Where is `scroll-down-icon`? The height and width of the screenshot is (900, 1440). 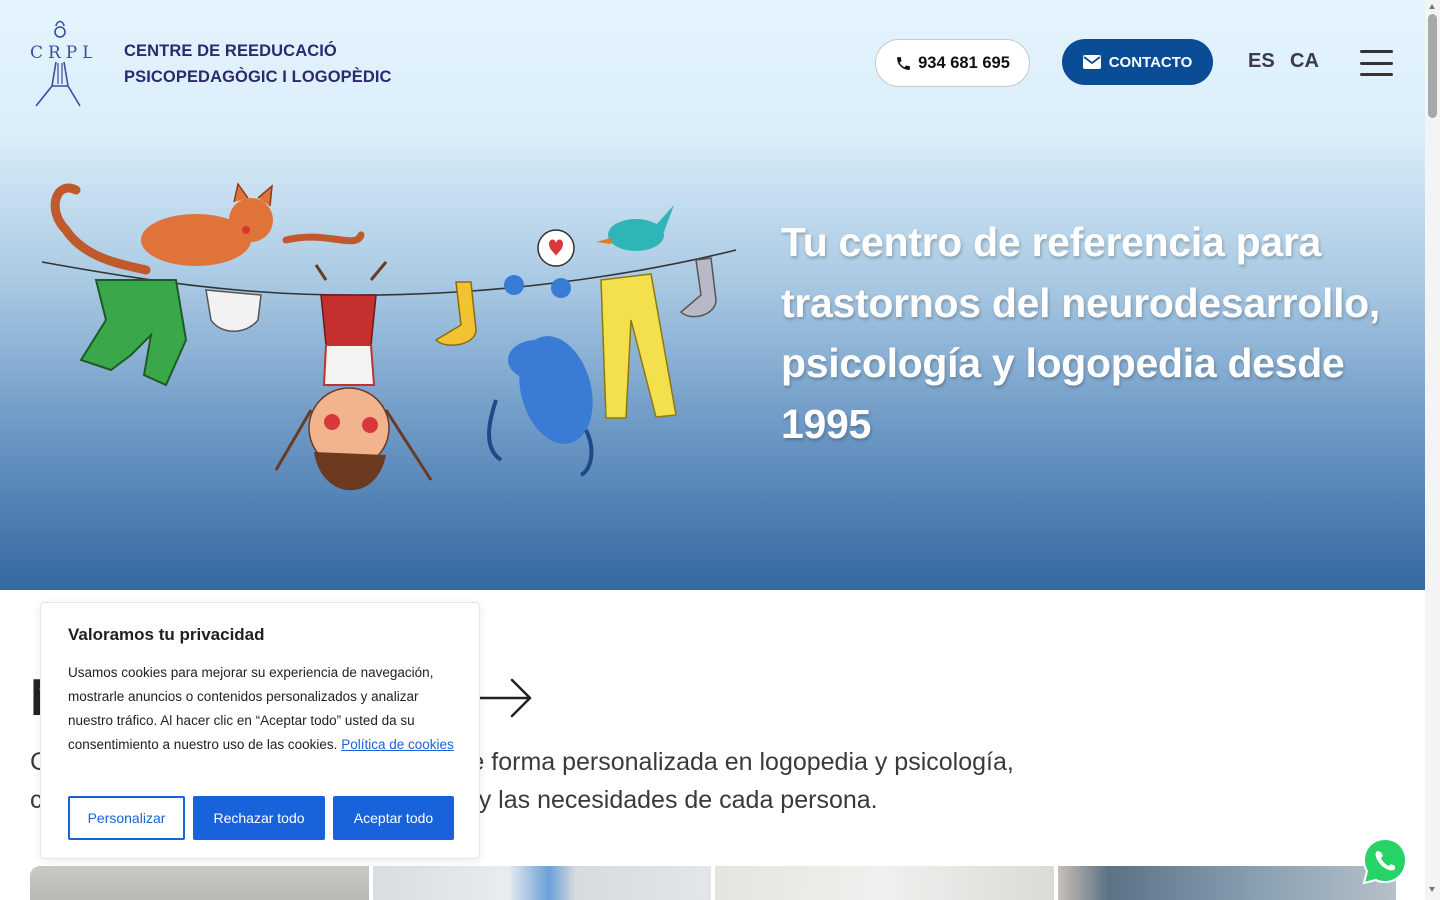 scroll-down-icon is located at coordinates (1432, 889).